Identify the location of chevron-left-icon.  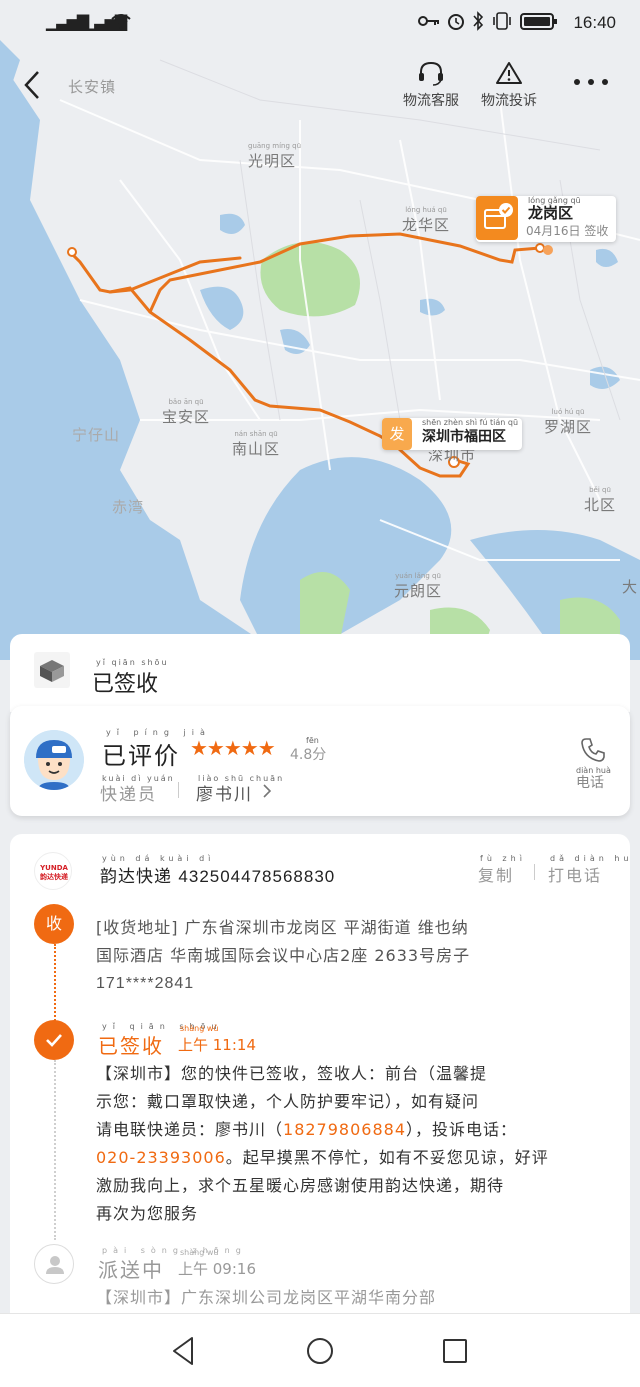
(31, 85).